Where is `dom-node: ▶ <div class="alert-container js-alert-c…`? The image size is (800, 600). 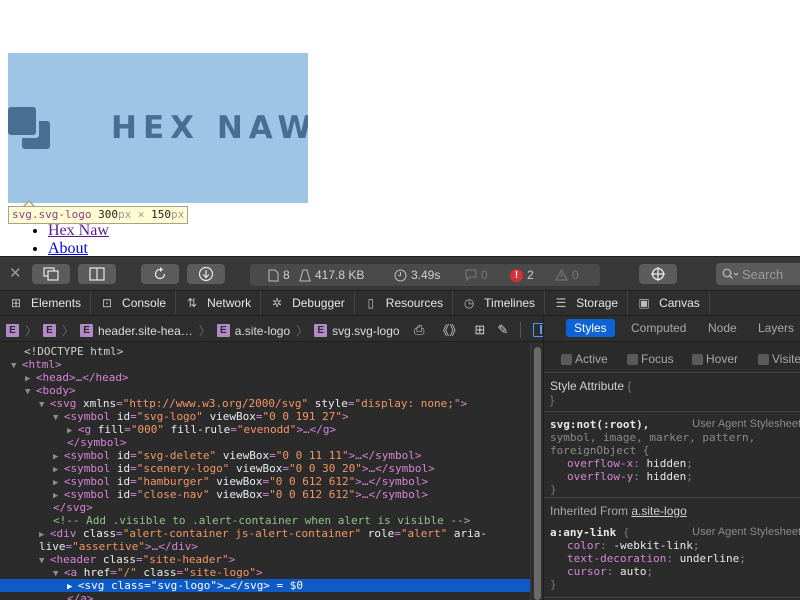
dom-node: ▶ <div class="alert-container js-alert-c… is located at coordinates (265, 533).